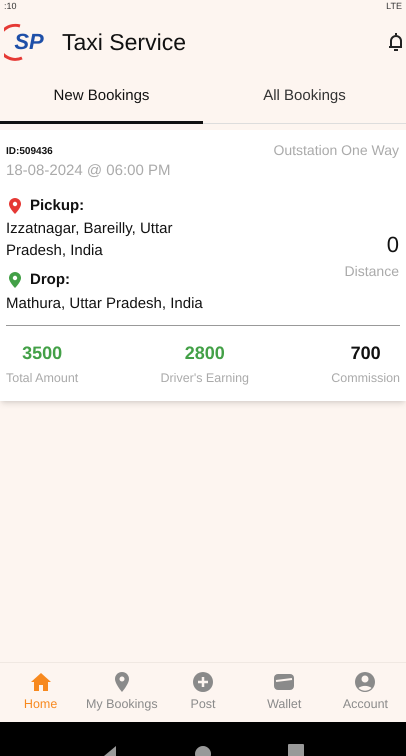 This screenshot has width=406, height=756. Describe the element at coordinates (296, 750) in the screenshot. I see `recents-icon` at that location.